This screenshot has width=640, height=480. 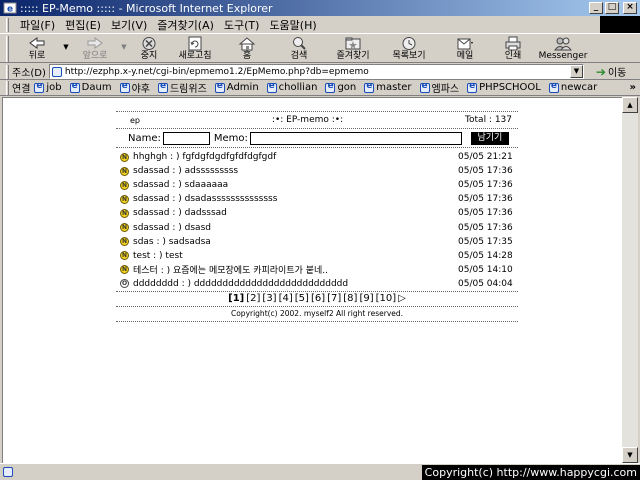 What do you see at coordinates (402, 298) in the screenshot?
I see `next-page-icon: ▷` at bounding box center [402, 298].